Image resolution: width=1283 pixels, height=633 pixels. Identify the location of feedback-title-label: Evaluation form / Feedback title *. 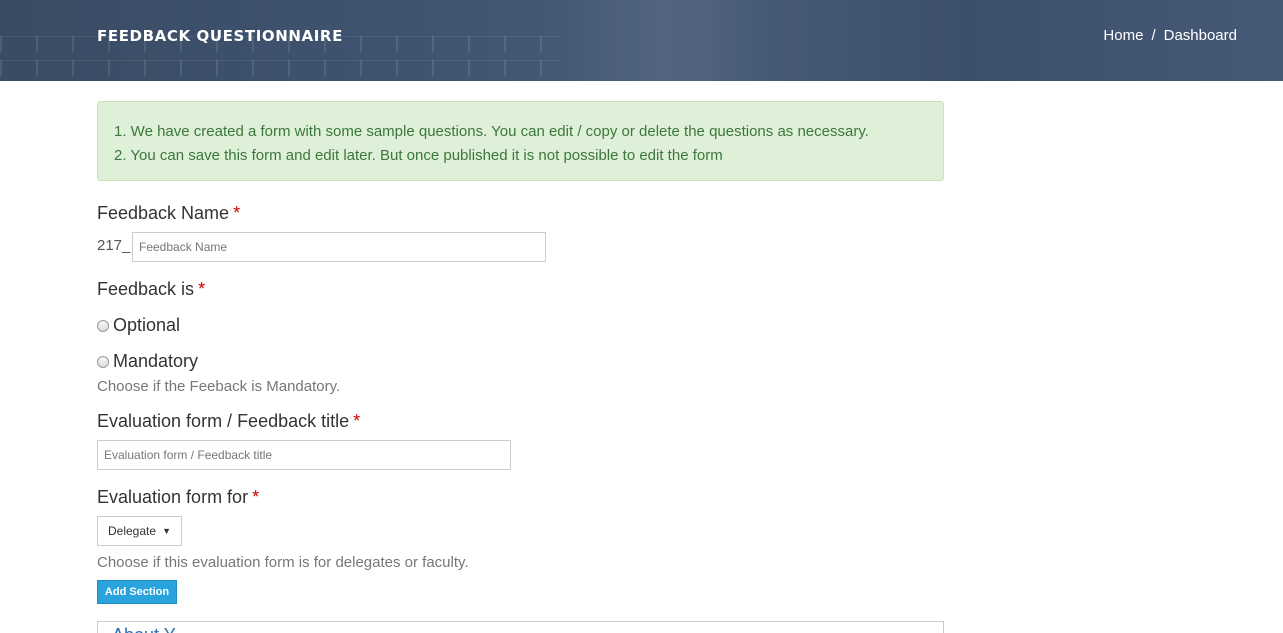
(228, 421).